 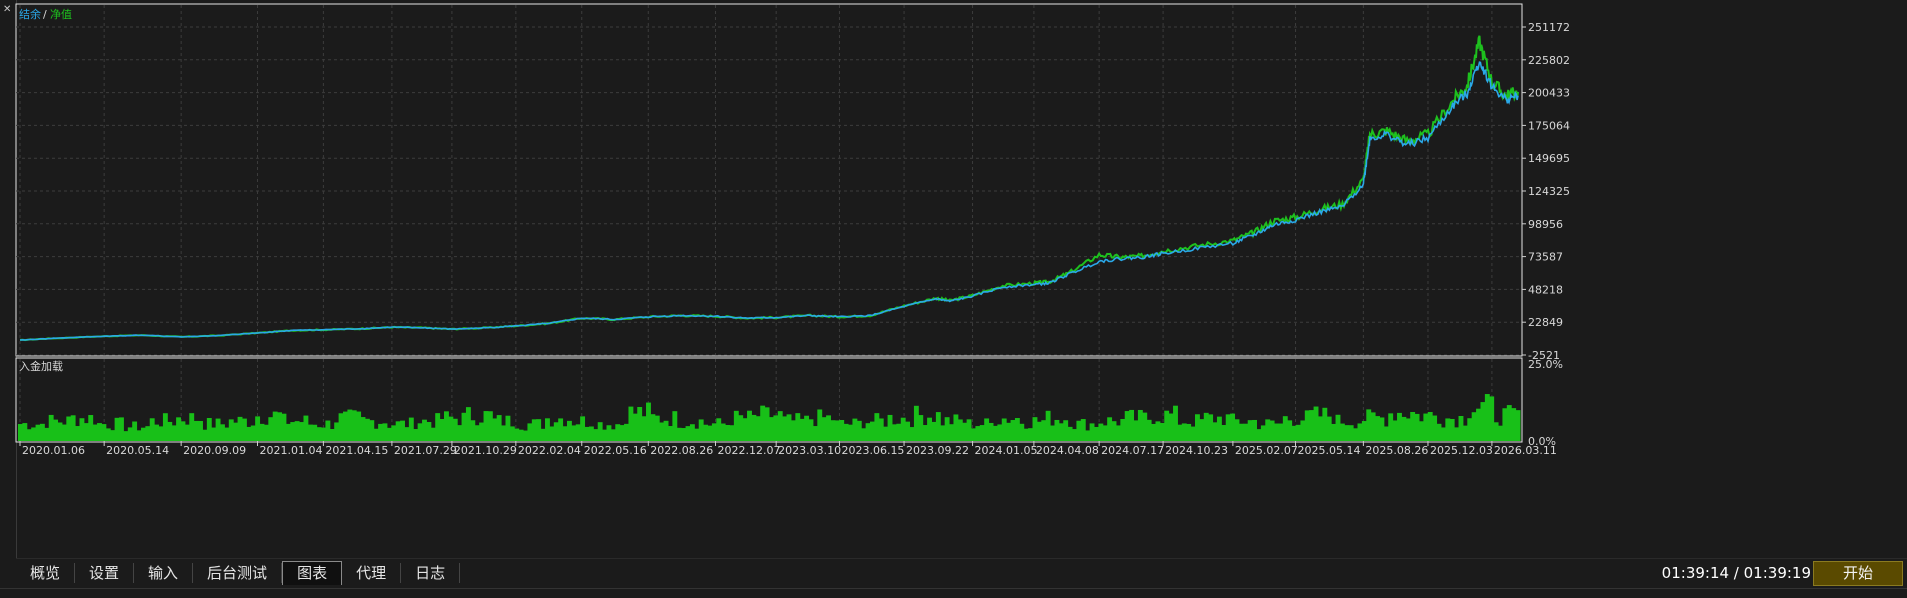 I want to click on x-tick-label: 2023.06.15, so click(x=872, y=450).